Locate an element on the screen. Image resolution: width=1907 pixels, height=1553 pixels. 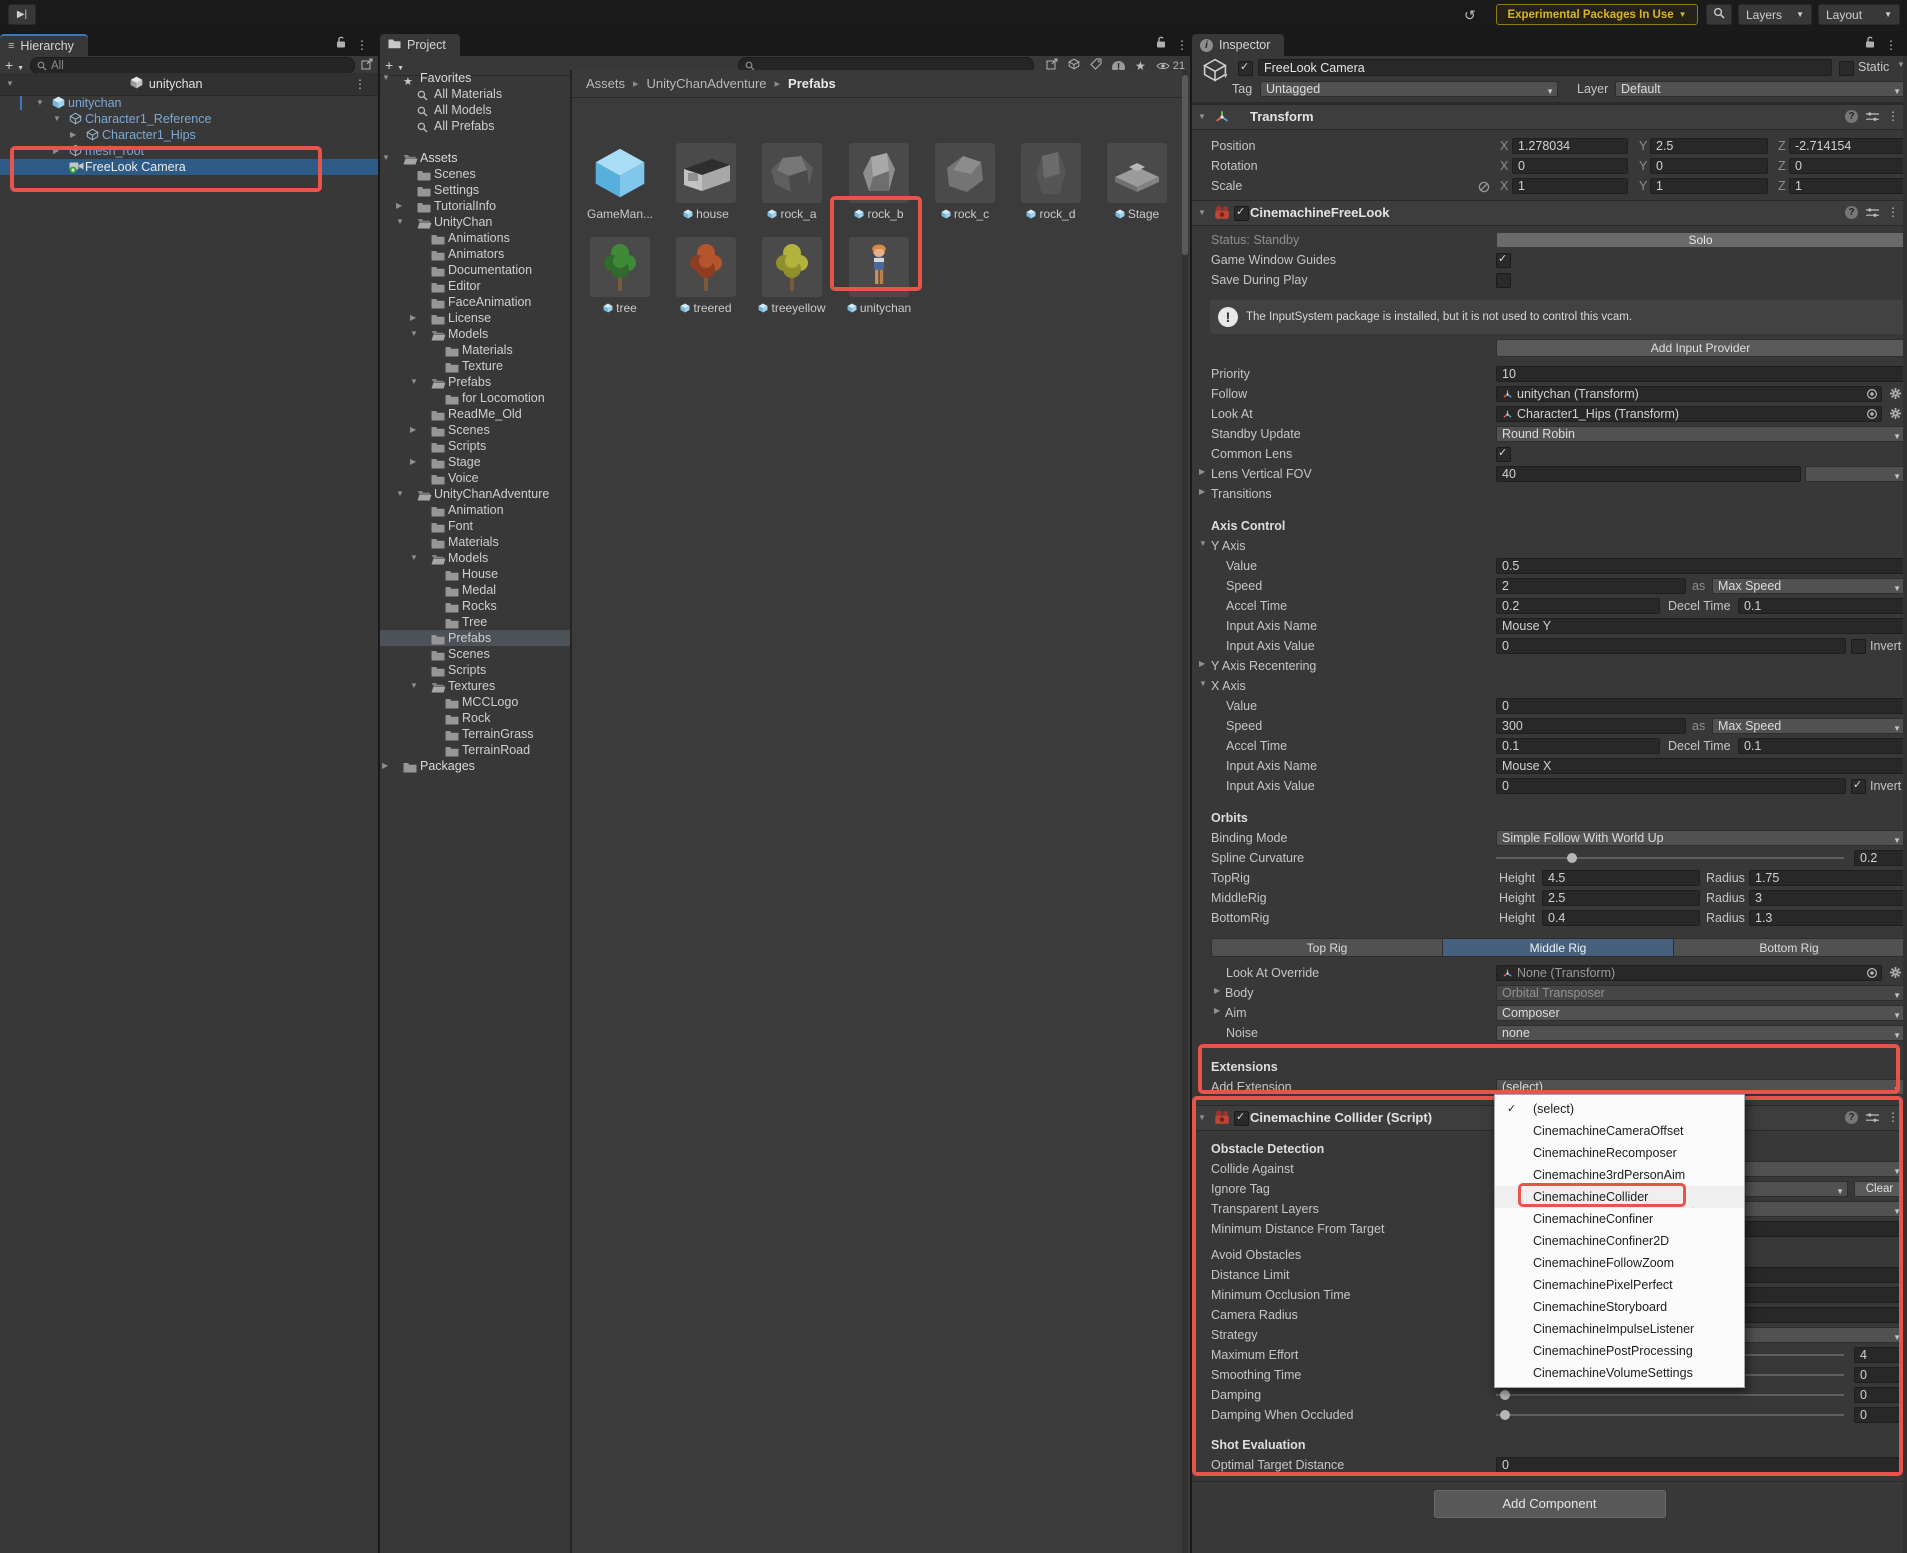
checkbox-save-during-play is located at coordinates (1503, 280).